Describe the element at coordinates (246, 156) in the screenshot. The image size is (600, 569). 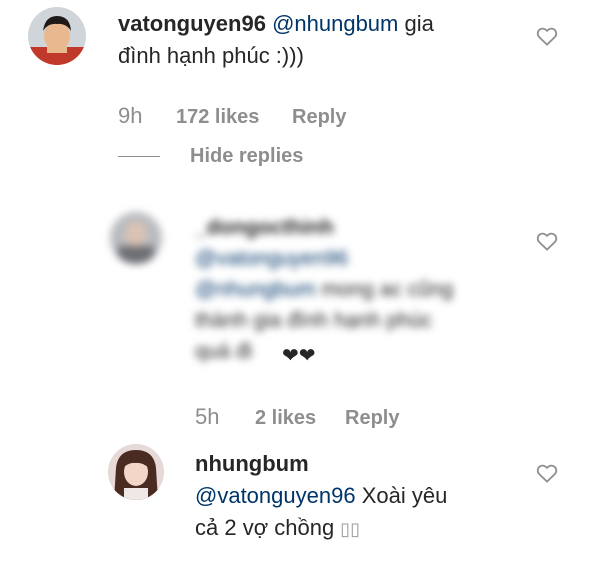
I see `hide-replies-button: Hide replies` at that location.